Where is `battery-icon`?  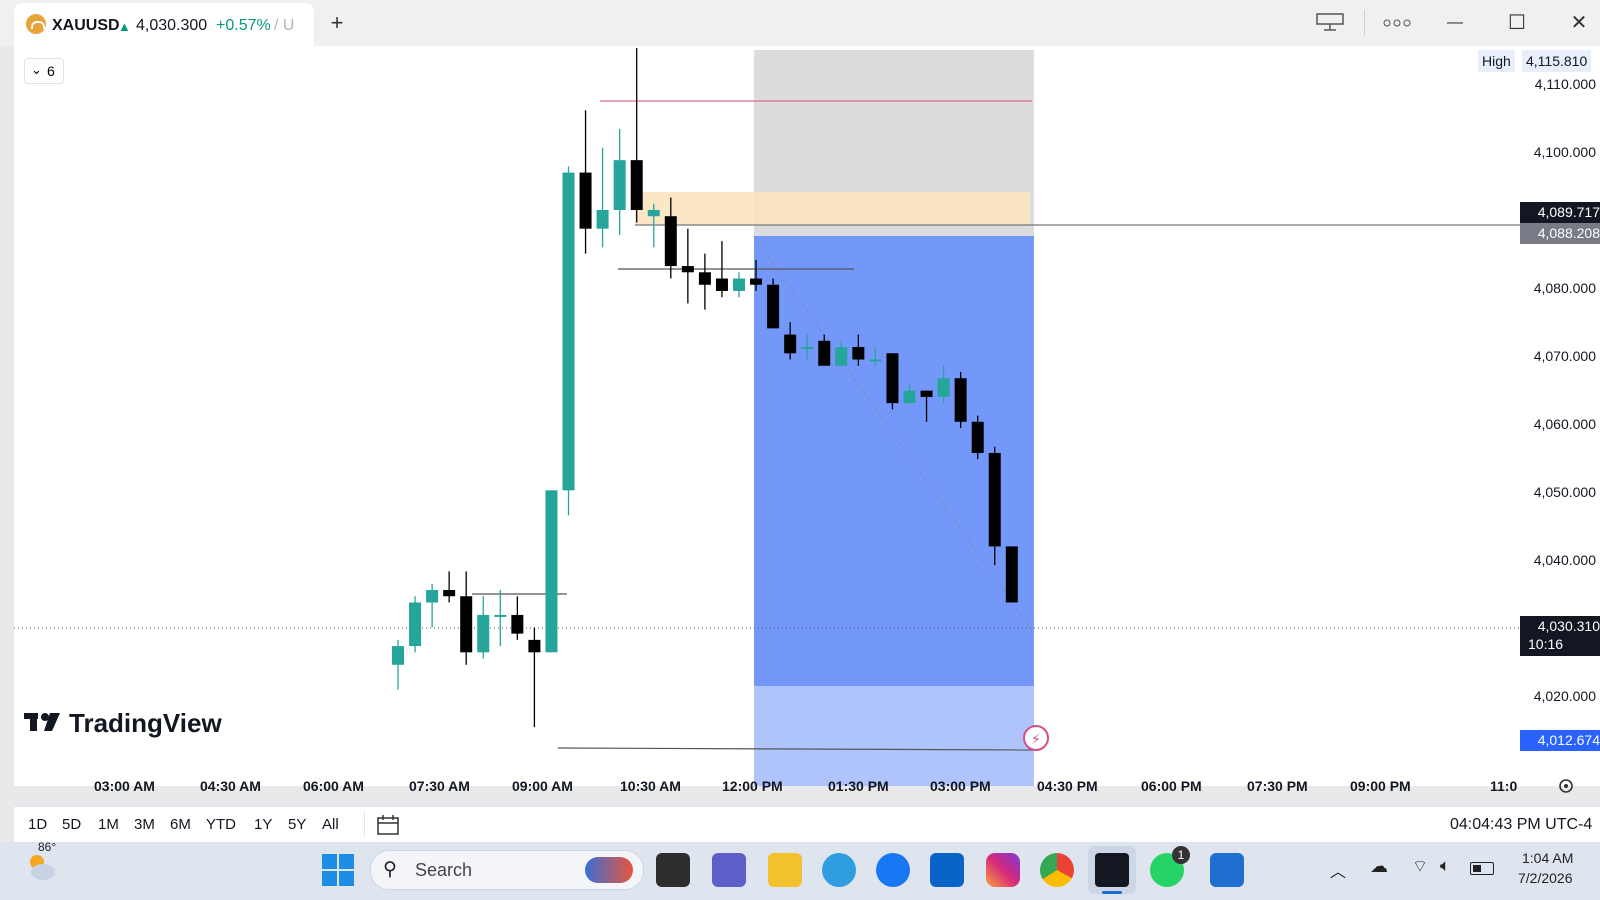
battery-icon is located at coordinates (1482, 868).